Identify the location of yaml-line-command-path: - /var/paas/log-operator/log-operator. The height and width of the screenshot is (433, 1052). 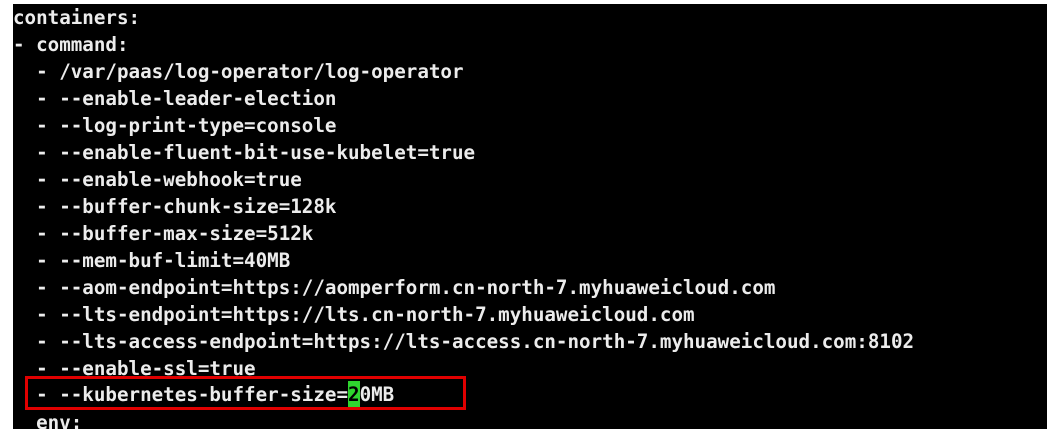
(238, 71).